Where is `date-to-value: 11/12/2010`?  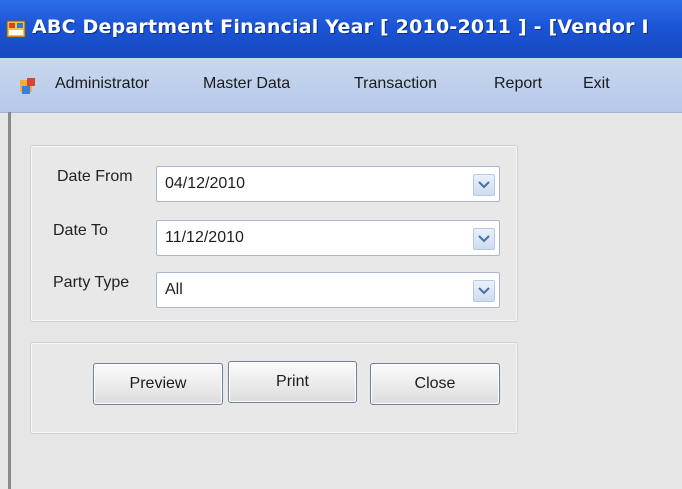 date-to-value: 11/12/2010 is located at coordinates (204, 237).